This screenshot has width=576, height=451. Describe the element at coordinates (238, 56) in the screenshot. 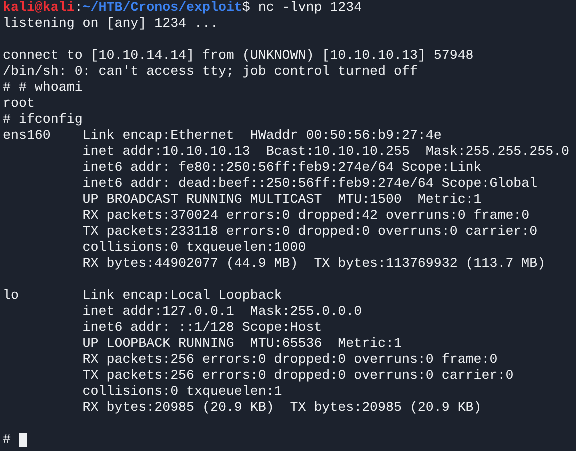

I see `output-line: connect to [10.10.14.14] from (UNKNOWN) [10.10.10.13] 57948` at that location.